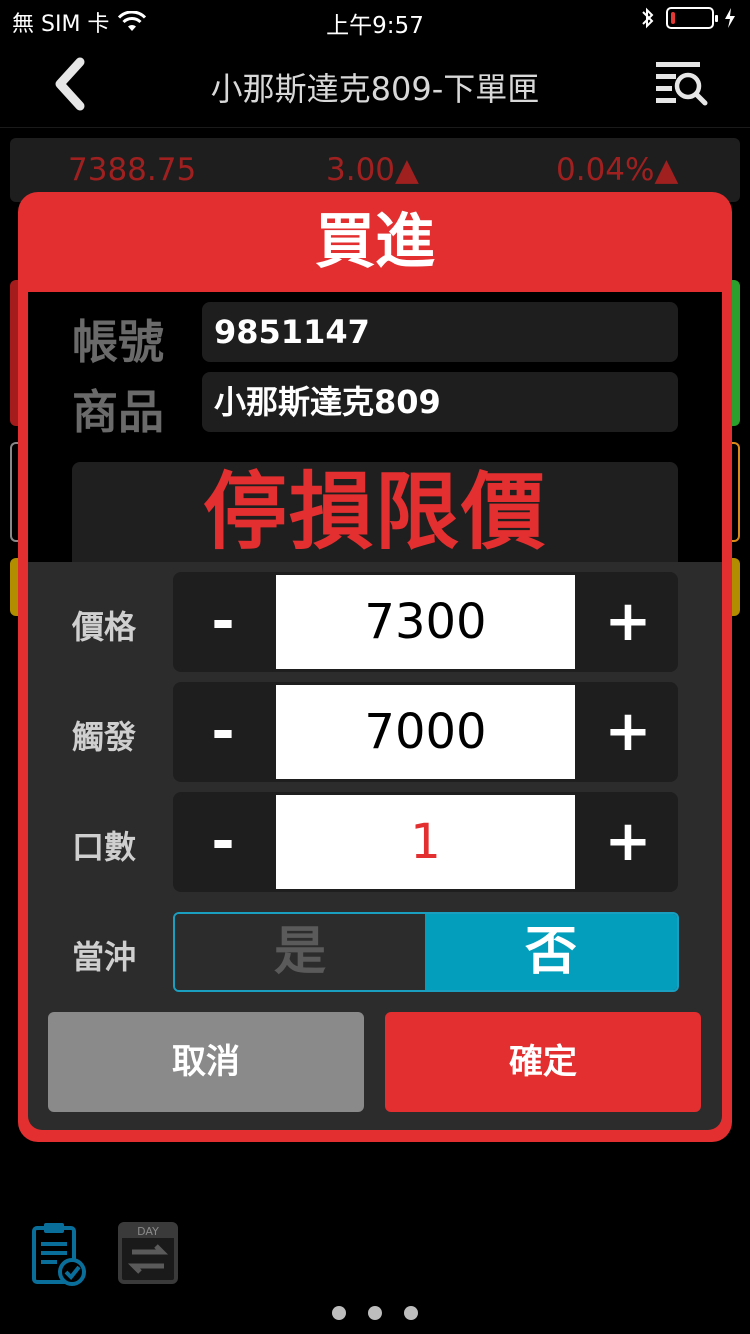 This screenshot has height=1334, width=750. Describe the element at coordinates (543, 1062) in the screenshot. I see `confirm-button: 確定` at that location.